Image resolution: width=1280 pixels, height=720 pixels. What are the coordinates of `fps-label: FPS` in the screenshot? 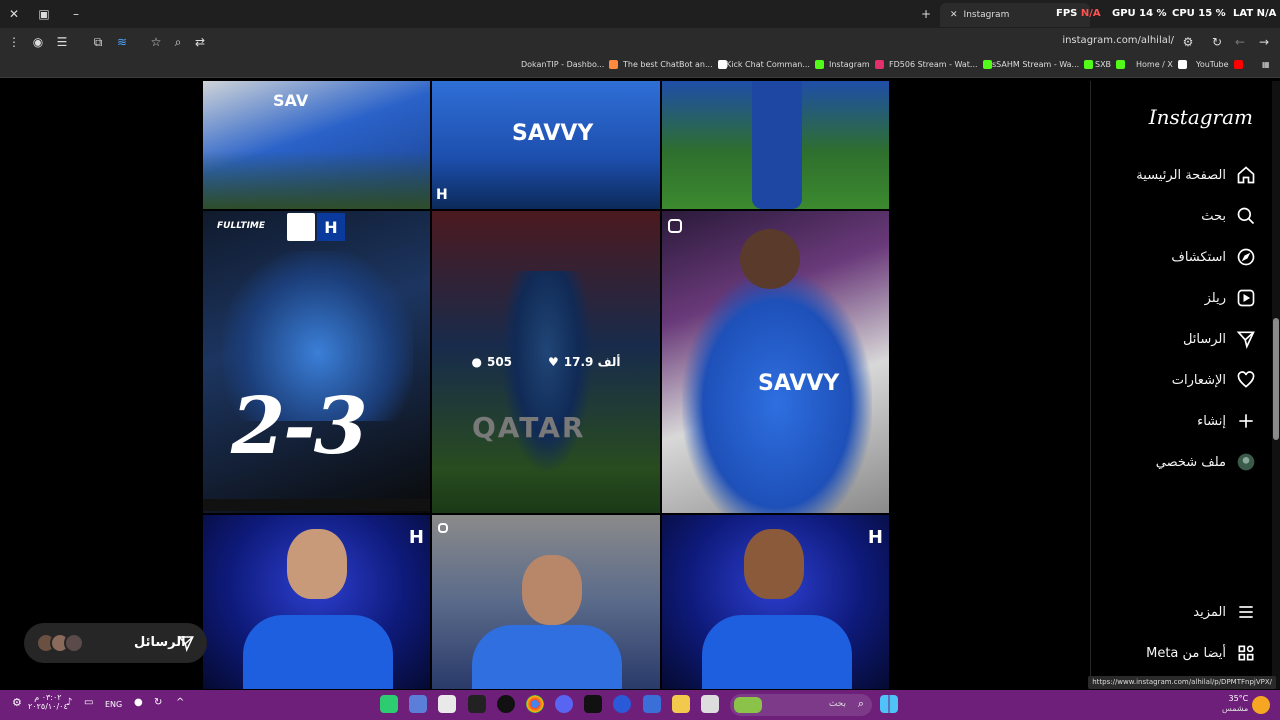 It's located at (1067, 13).